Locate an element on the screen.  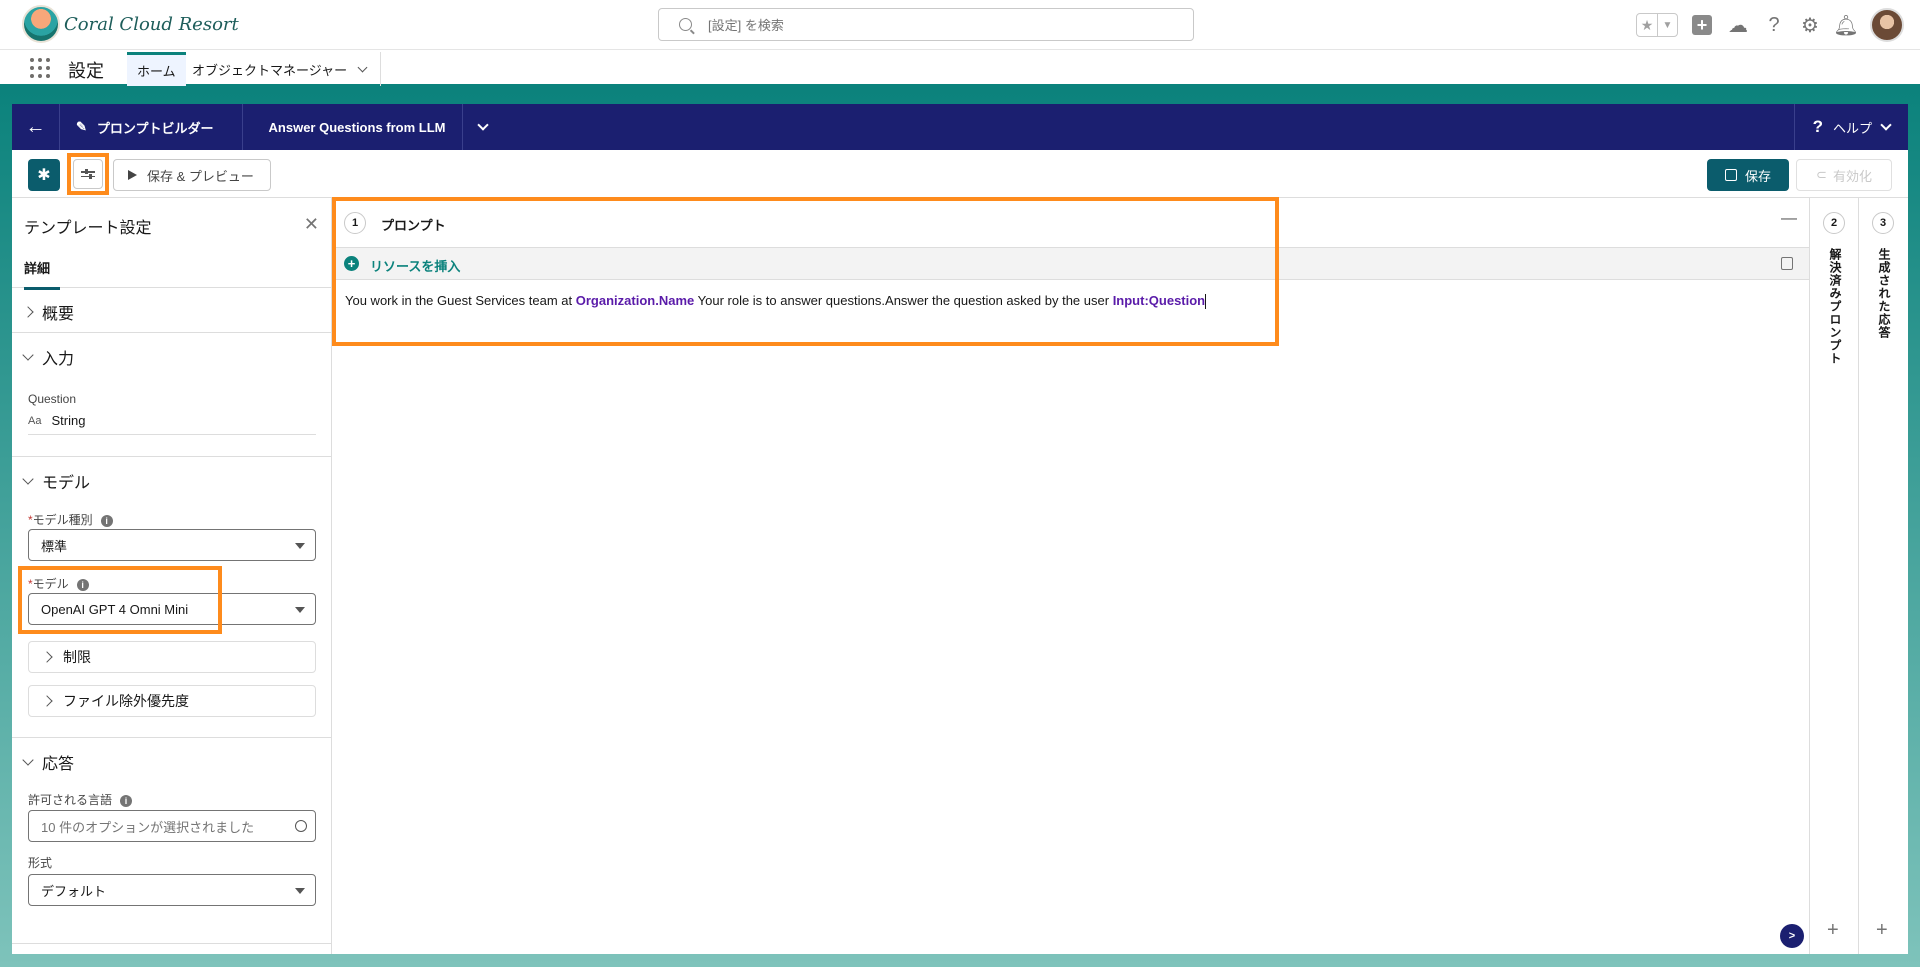
template-settings-toggle-highlight is located at coordinates (88, 174).